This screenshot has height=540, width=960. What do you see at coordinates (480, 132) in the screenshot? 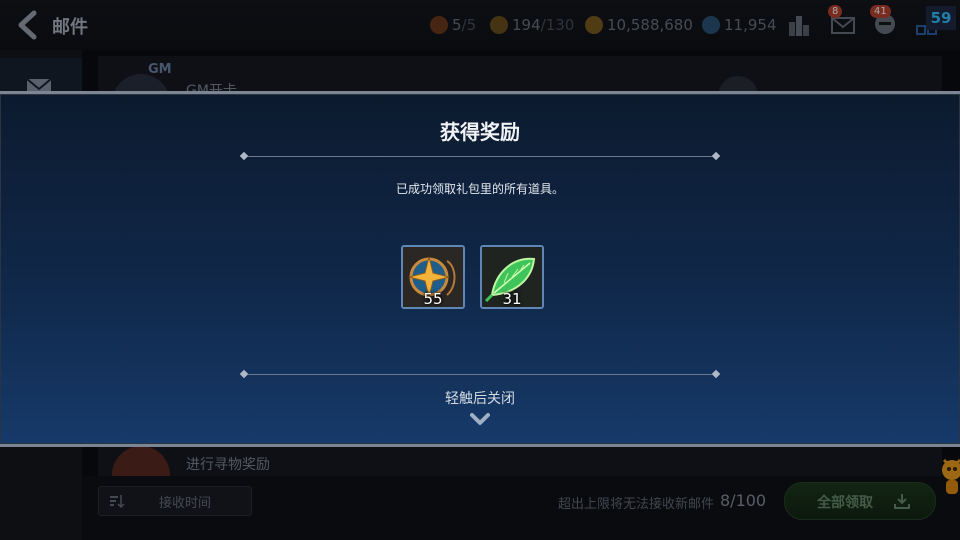
I see `modal-title: 获得奖励` at bounding box center [480, 132].